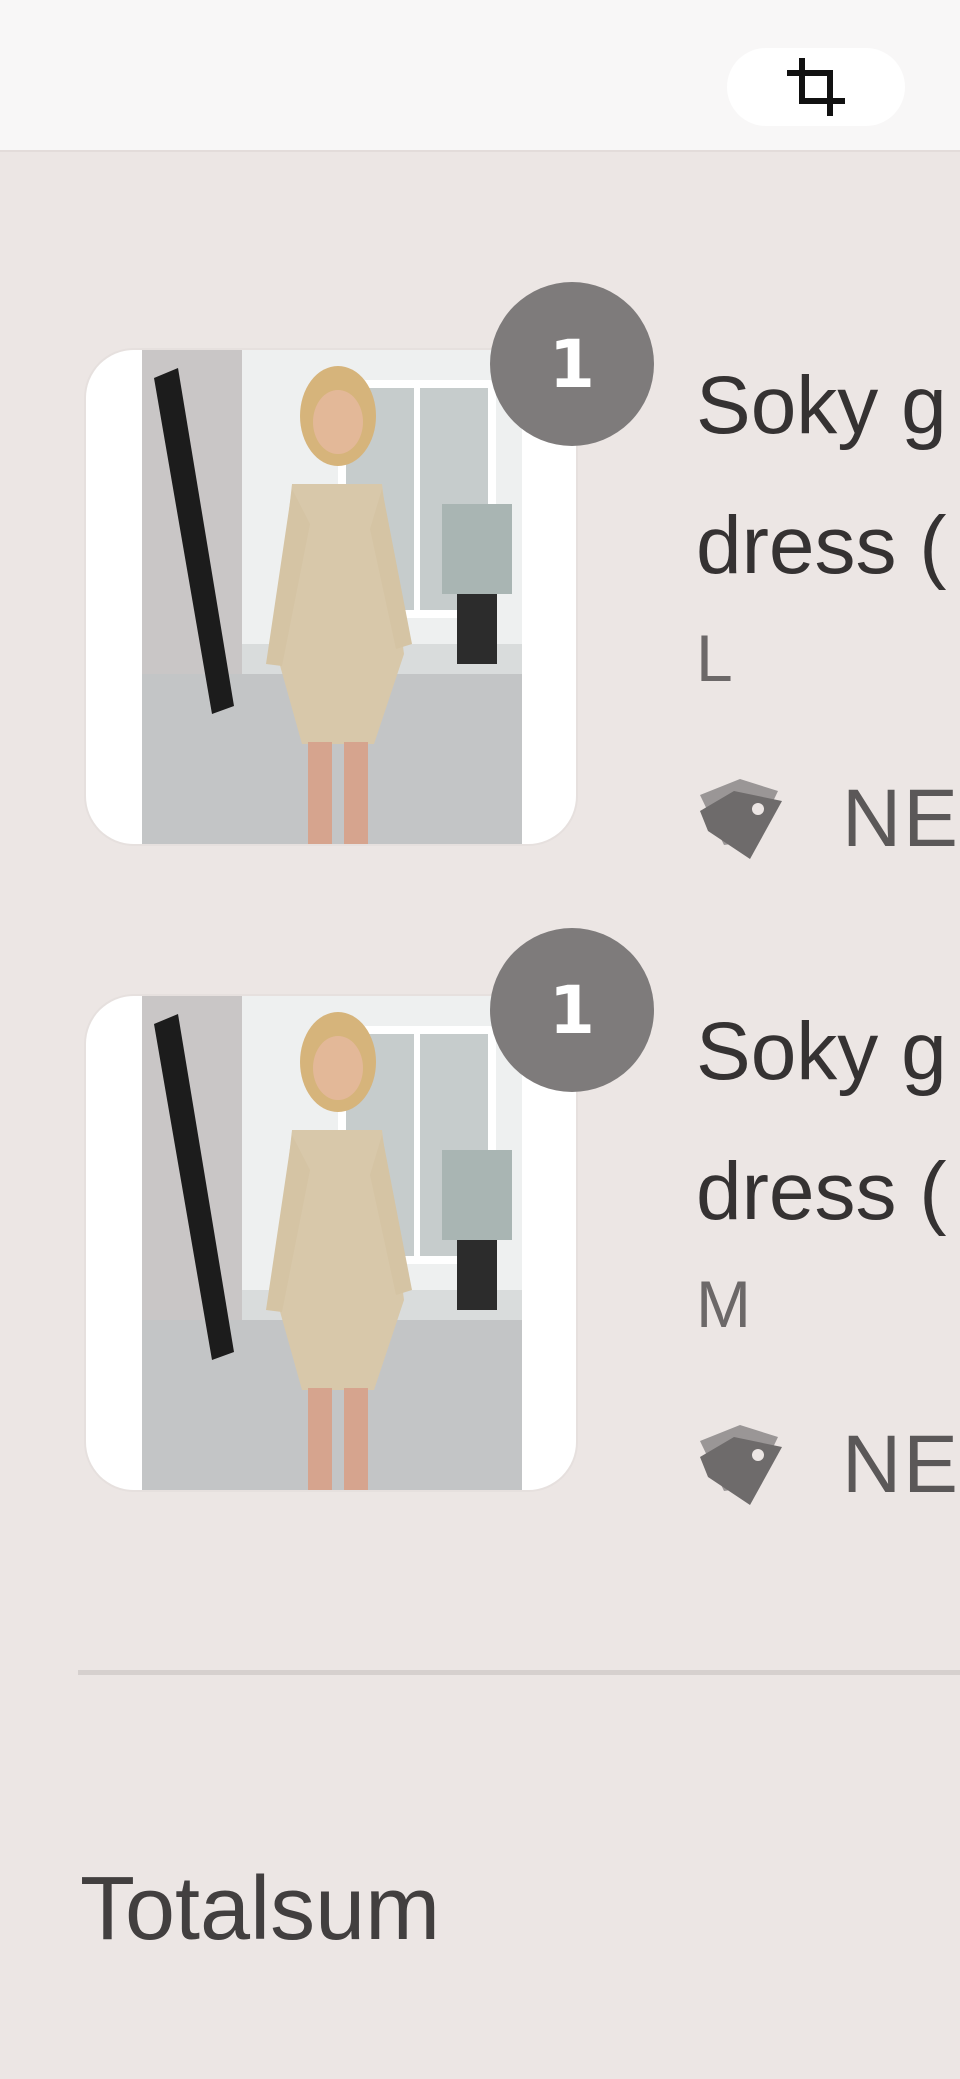  What do you see at coordinates (714, 658) in the screenshot?
I see `product-variant: L` at bounding box center [714, 658].